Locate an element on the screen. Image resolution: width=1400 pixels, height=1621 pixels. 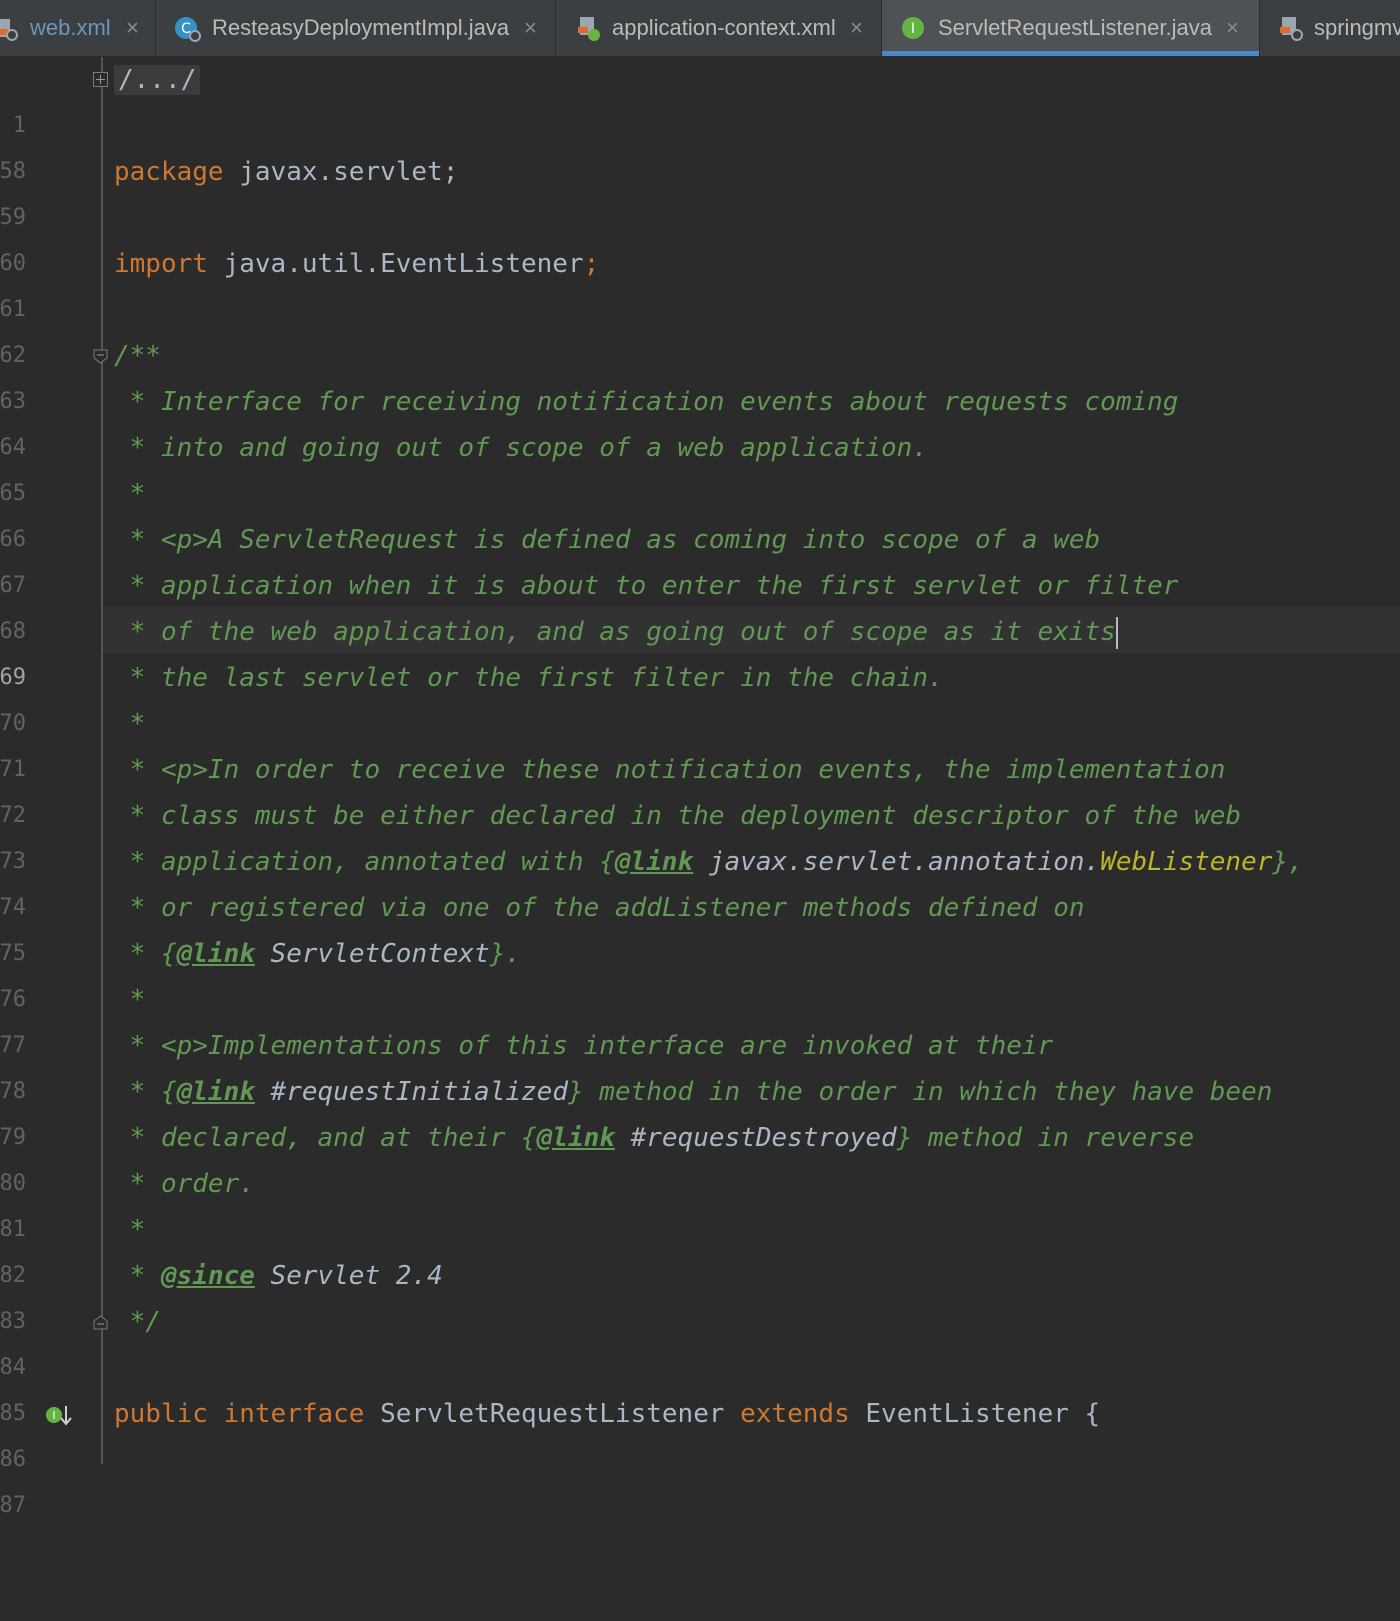
java-interface-icon: I is located at coordinates (913, 28).